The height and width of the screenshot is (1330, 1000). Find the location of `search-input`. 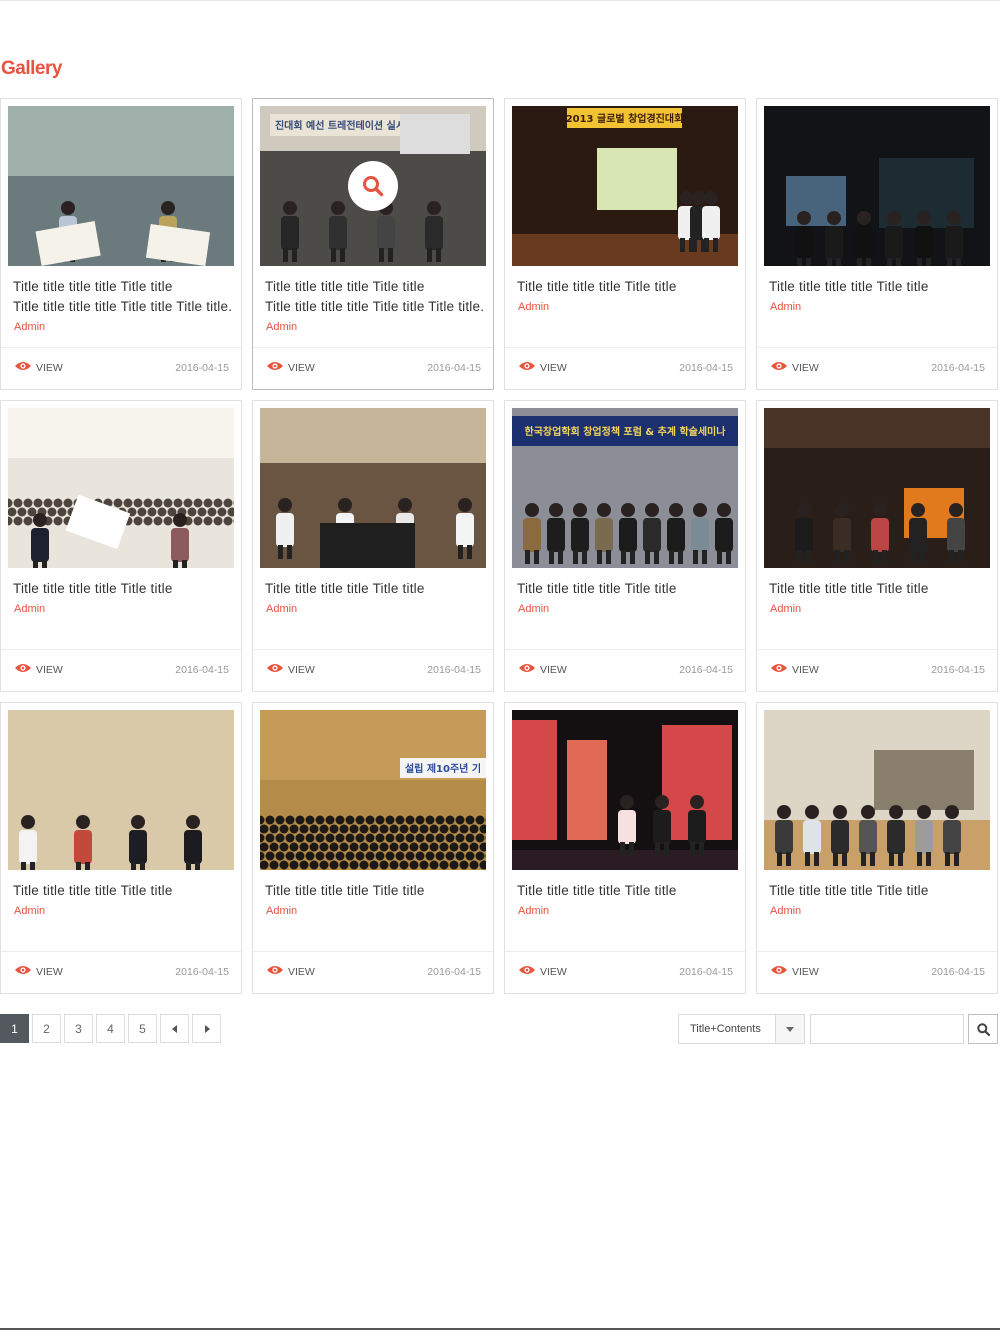

search-input is located at coordinates (887, 1029).